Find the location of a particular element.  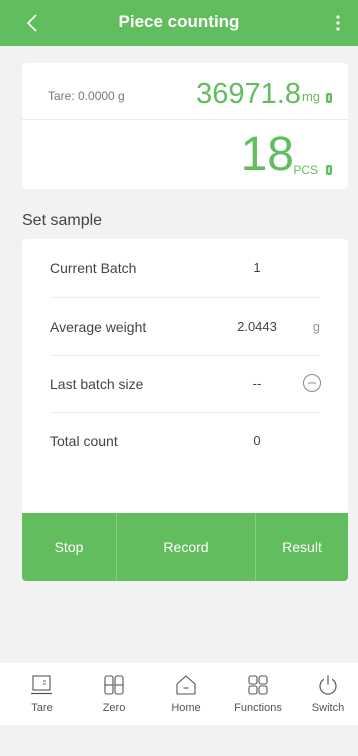

minus-circle-icon is located at coordinates (312, 383).